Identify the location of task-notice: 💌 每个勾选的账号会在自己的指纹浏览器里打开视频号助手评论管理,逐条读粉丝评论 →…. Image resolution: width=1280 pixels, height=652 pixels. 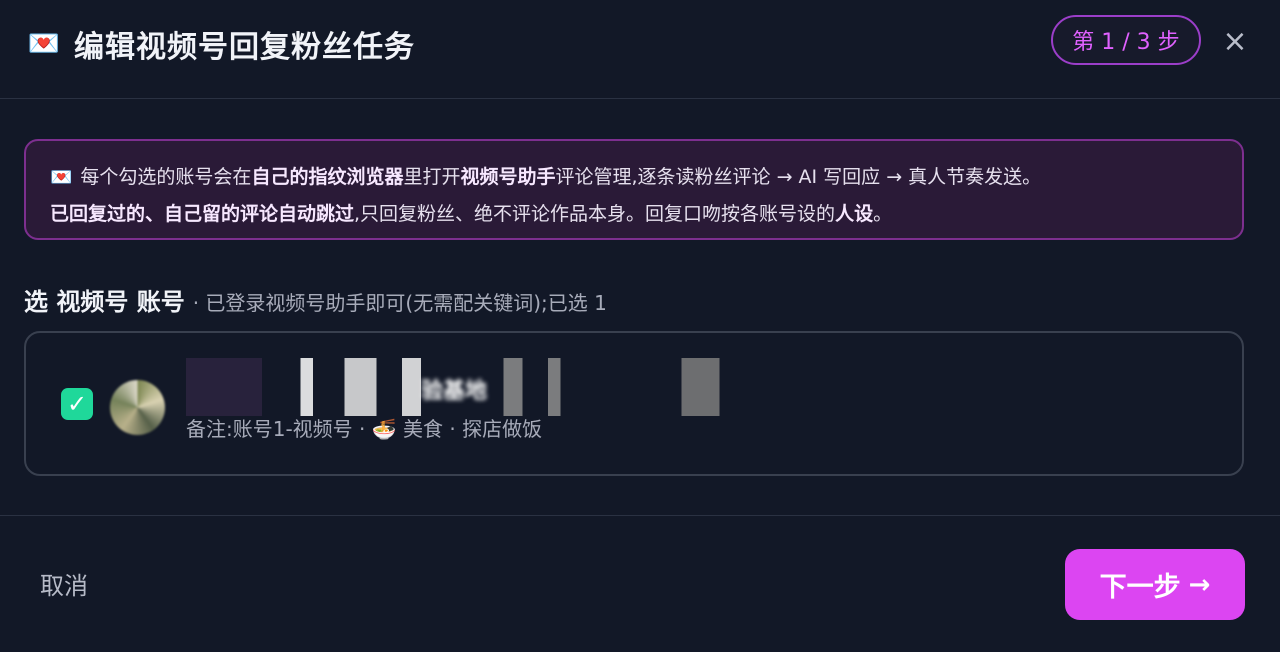
(634, 189).